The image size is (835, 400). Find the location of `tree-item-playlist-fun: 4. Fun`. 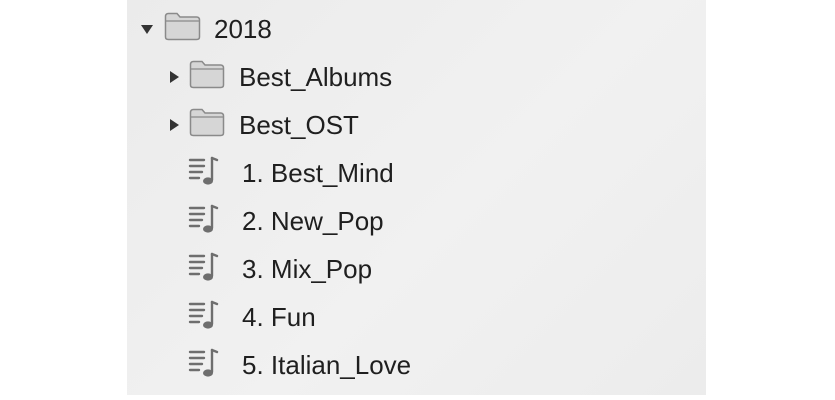

tree-item-playlist-fun: 4. Fun is located at coordinates (252, 317).